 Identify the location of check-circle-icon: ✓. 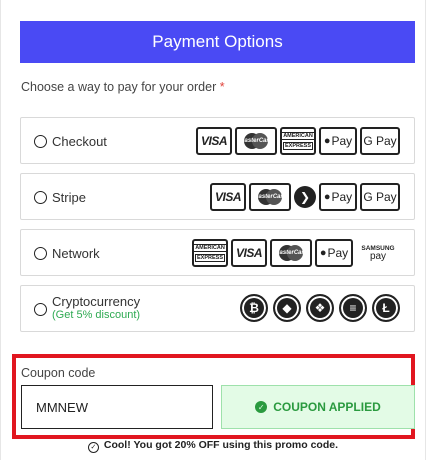
(261, 407).